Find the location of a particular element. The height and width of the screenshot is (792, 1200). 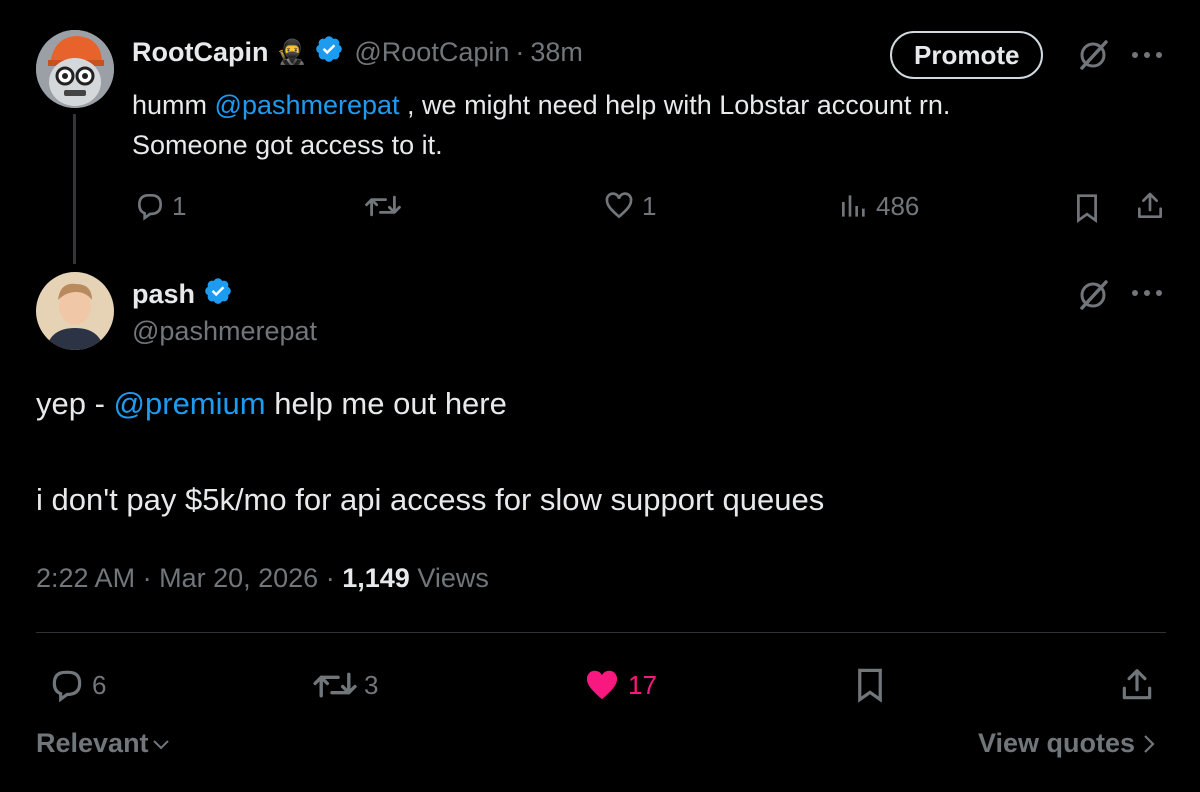

parent-repost-button is located at coordinates (386, 206).